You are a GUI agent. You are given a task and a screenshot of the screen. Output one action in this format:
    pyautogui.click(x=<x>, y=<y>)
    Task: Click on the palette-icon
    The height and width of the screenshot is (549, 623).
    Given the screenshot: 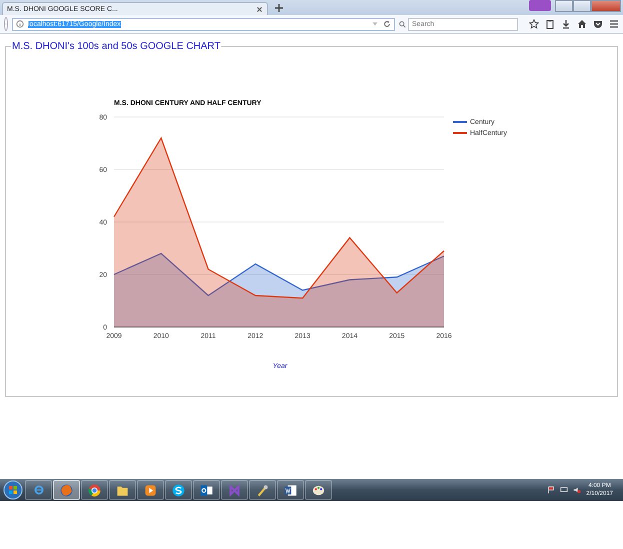 What is the action you would take?
    pyautogui.click(x=318, y=490)
    